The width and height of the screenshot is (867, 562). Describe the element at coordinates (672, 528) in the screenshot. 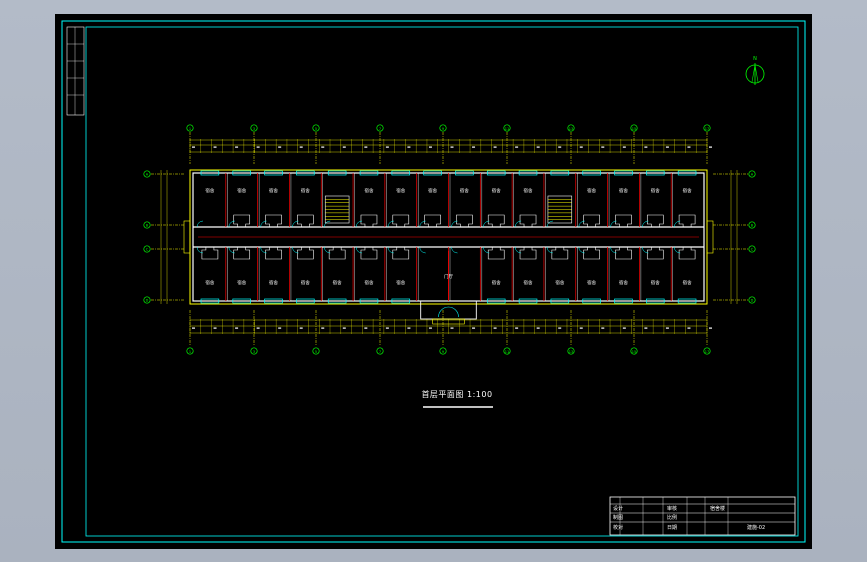

I see `title-block-cell: 日期` at that location.